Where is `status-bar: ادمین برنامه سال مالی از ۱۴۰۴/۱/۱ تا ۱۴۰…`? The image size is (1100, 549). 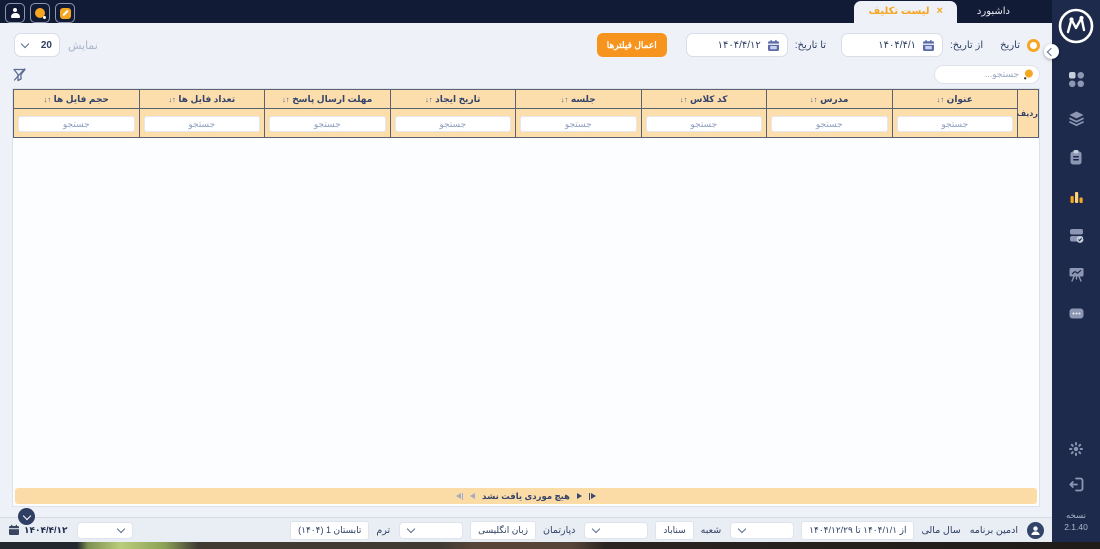 status-bar: ادمین برنامه سال مالی از ۱۴۰۴/۱/۱ تا ۱۴۰… is located at coordinates (526, 529).